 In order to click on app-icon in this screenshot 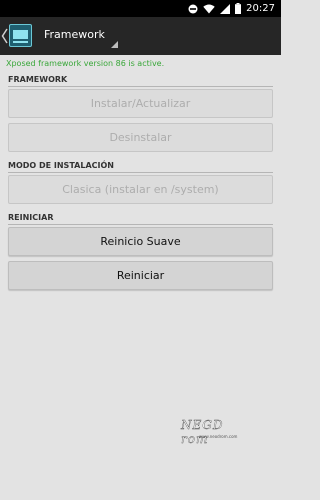, I will do `click(20, 35)`.